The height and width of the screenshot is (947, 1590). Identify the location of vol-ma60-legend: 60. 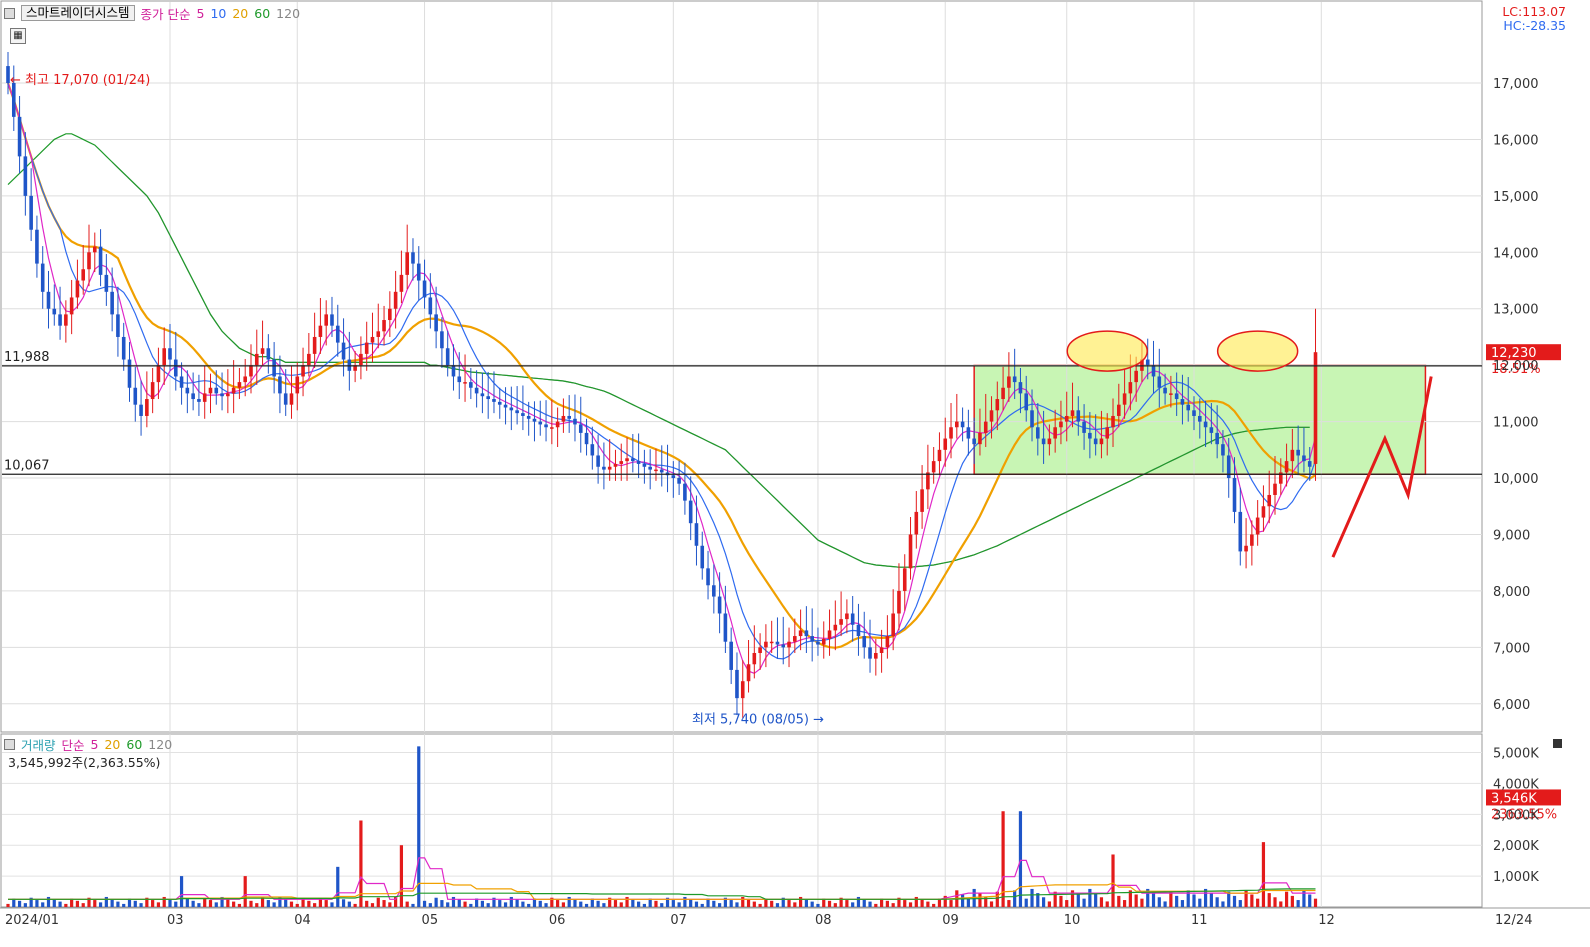
(134, 744).